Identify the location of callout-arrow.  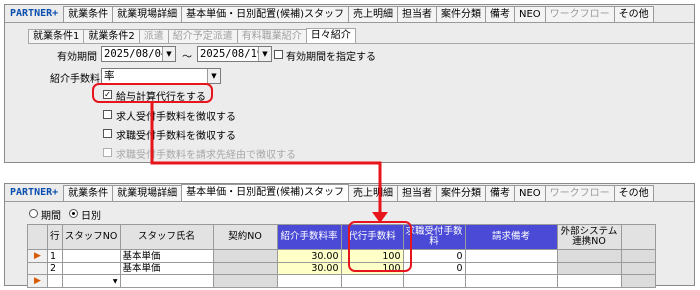
(269, 162).